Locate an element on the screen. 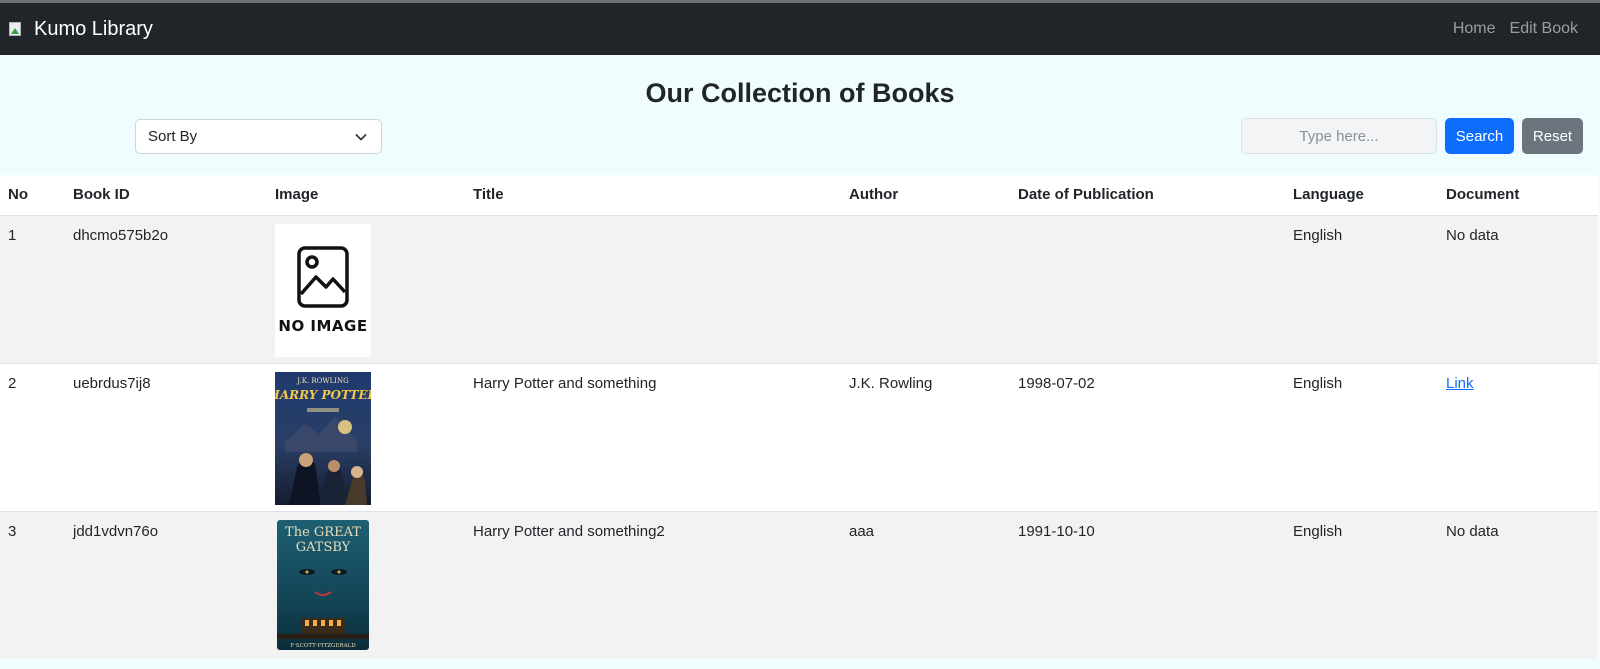  nav-link-edit-book: Edit Book is located at coordinates (1544, 29).